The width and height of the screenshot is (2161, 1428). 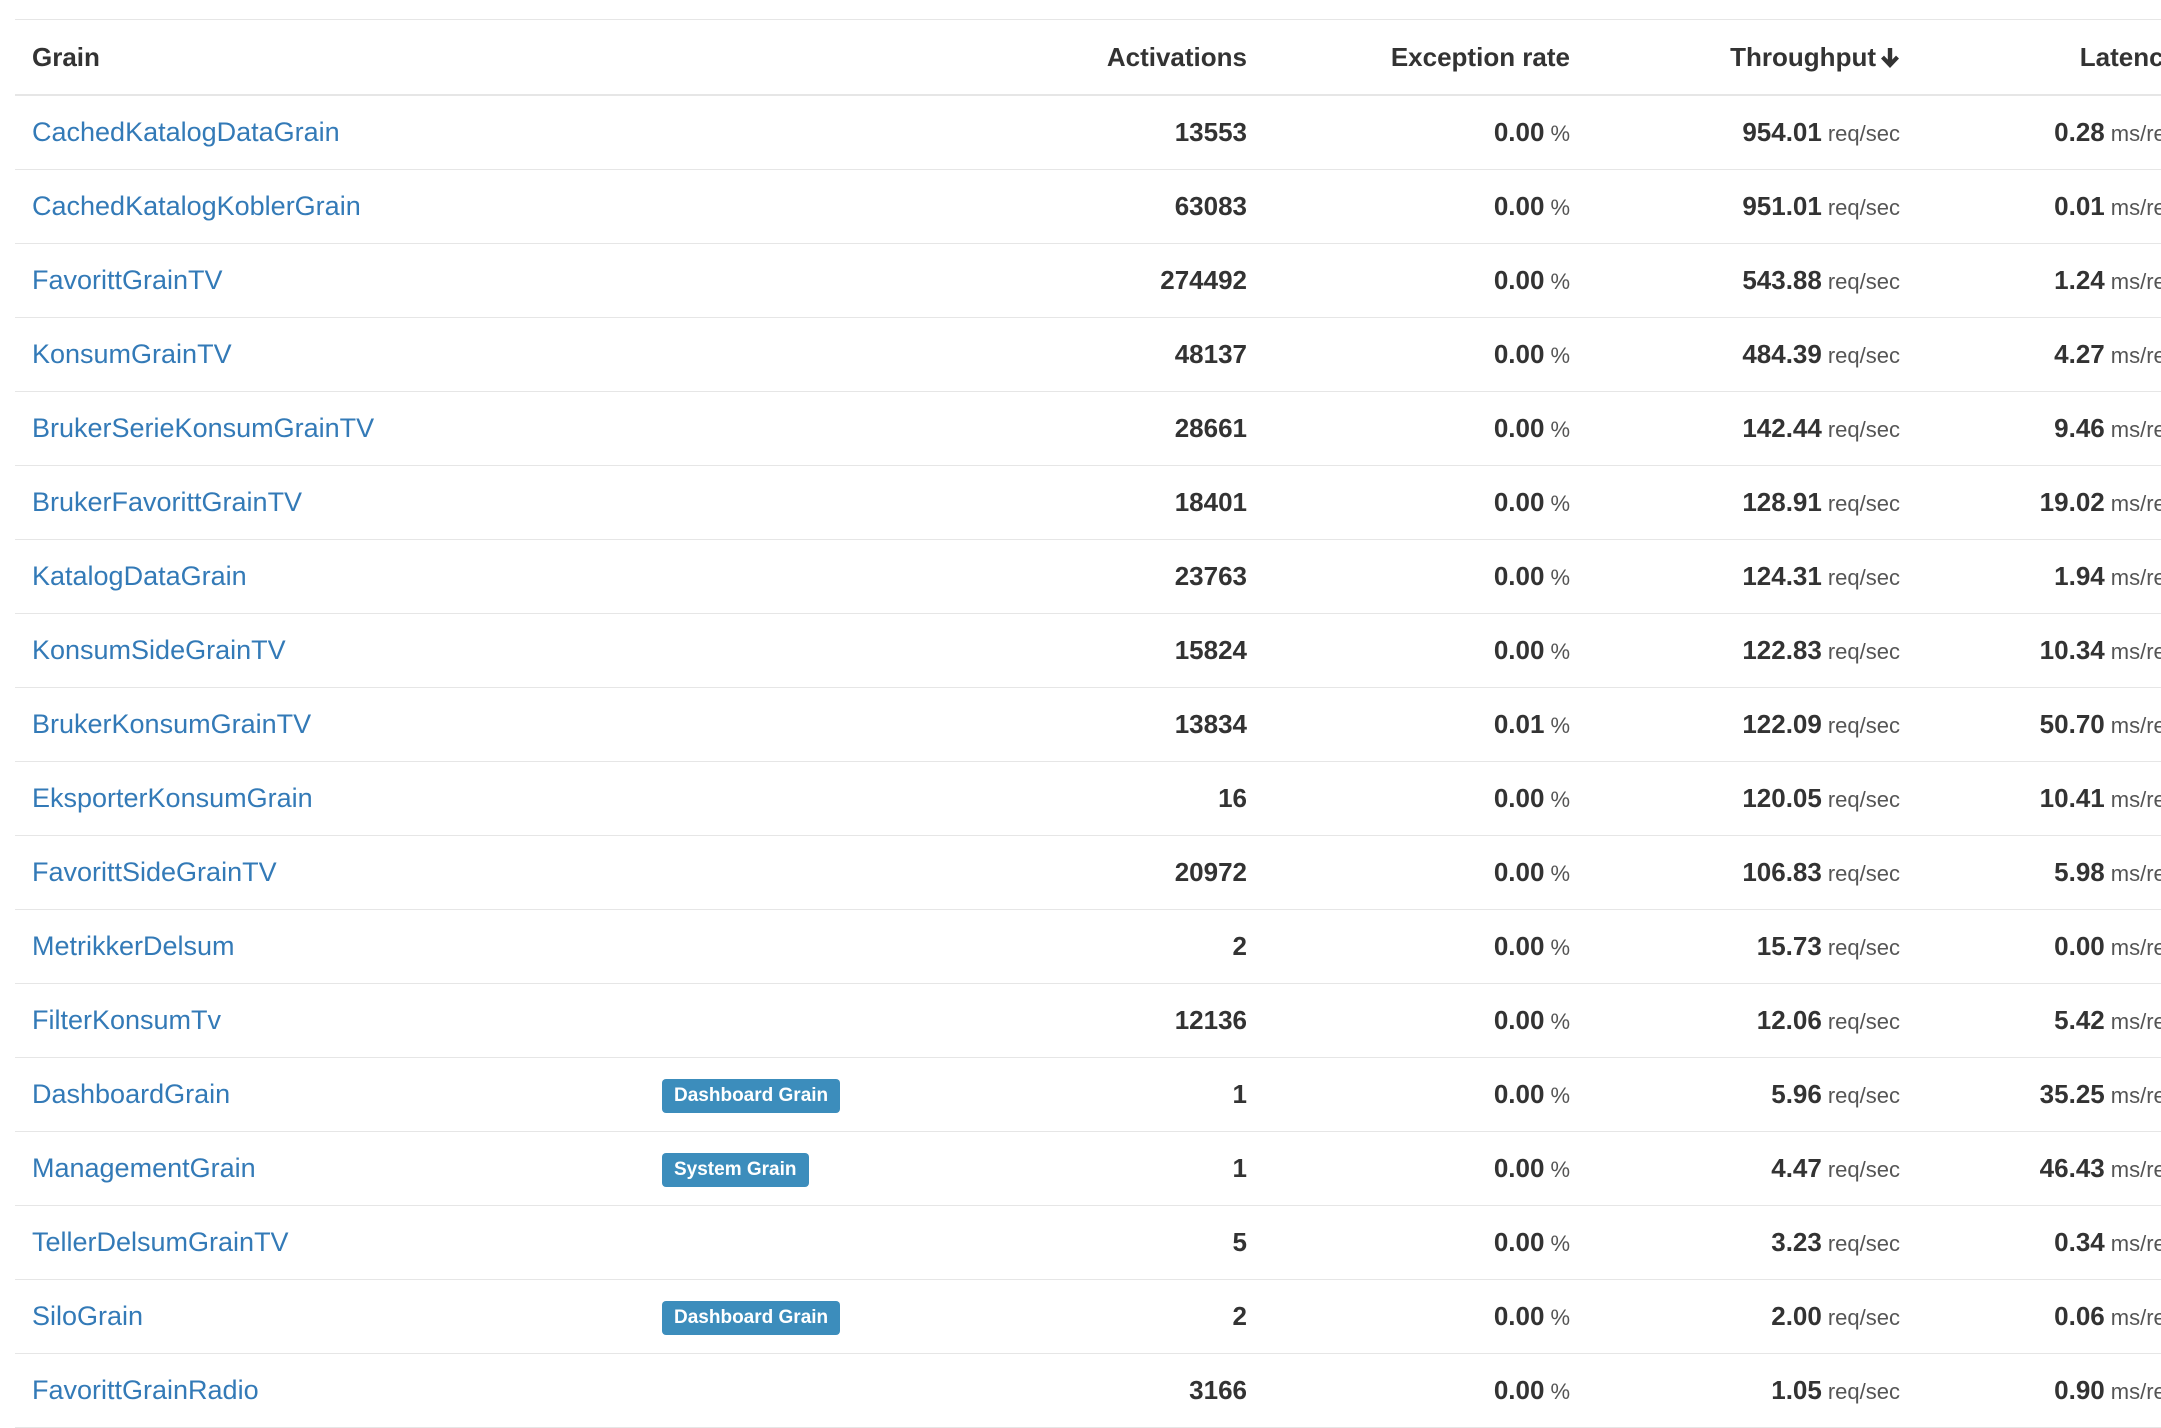 I want to click on latency-value: 35.25, so click(x=2072, y=1094).